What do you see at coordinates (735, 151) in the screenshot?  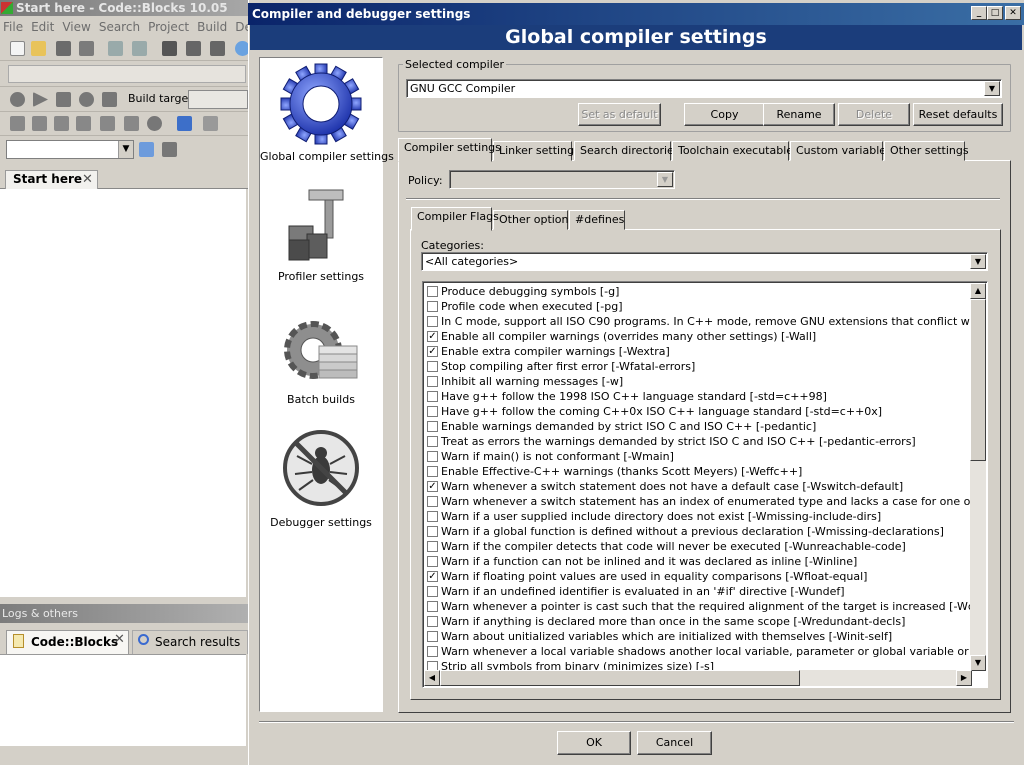 I see `tab-toolchain-executables: Toolchain executables` at bounding box center [735, 151].